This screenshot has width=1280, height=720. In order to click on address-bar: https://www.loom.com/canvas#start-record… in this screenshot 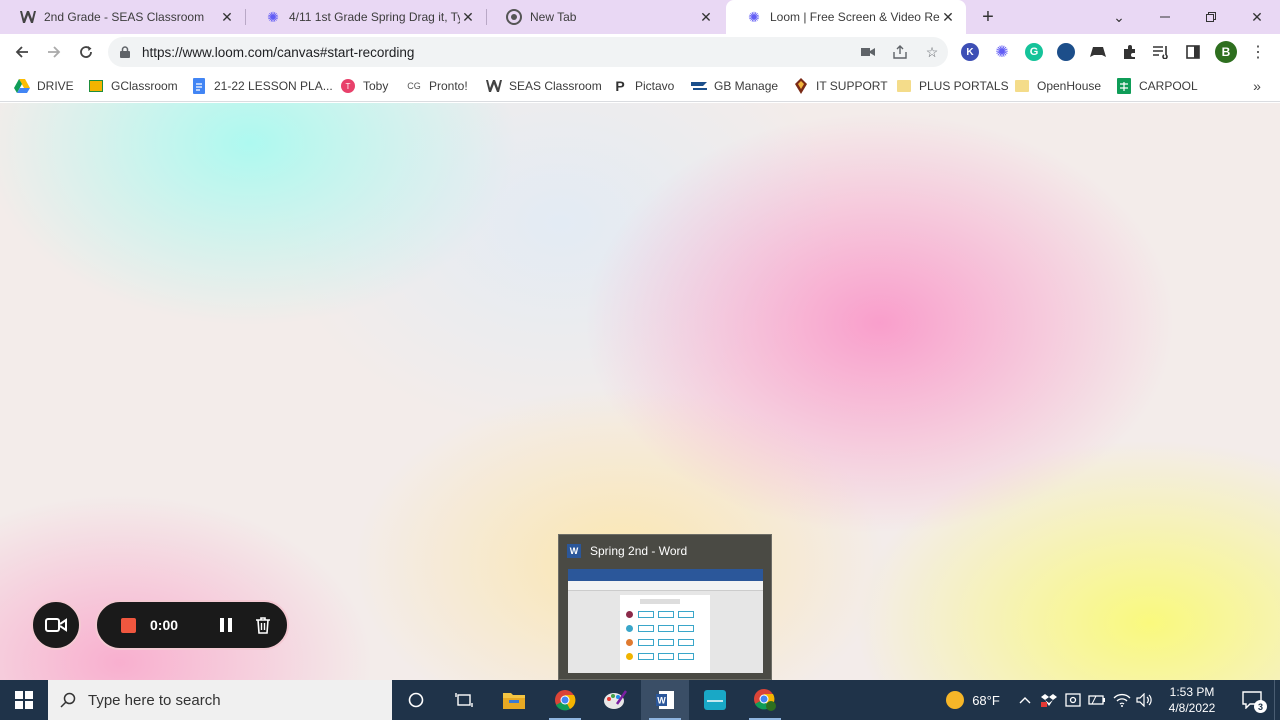, I will do `click(528, 52)`.